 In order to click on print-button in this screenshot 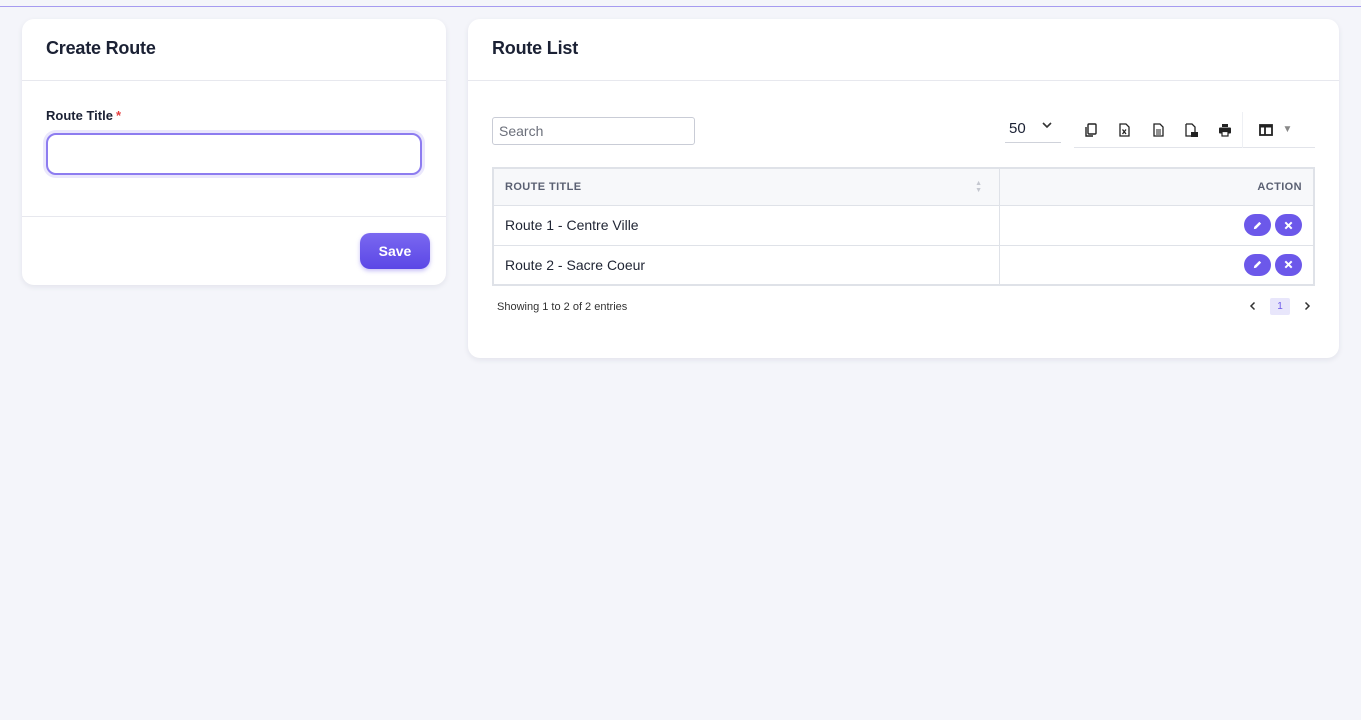, I will do `click(1225, 130)`.